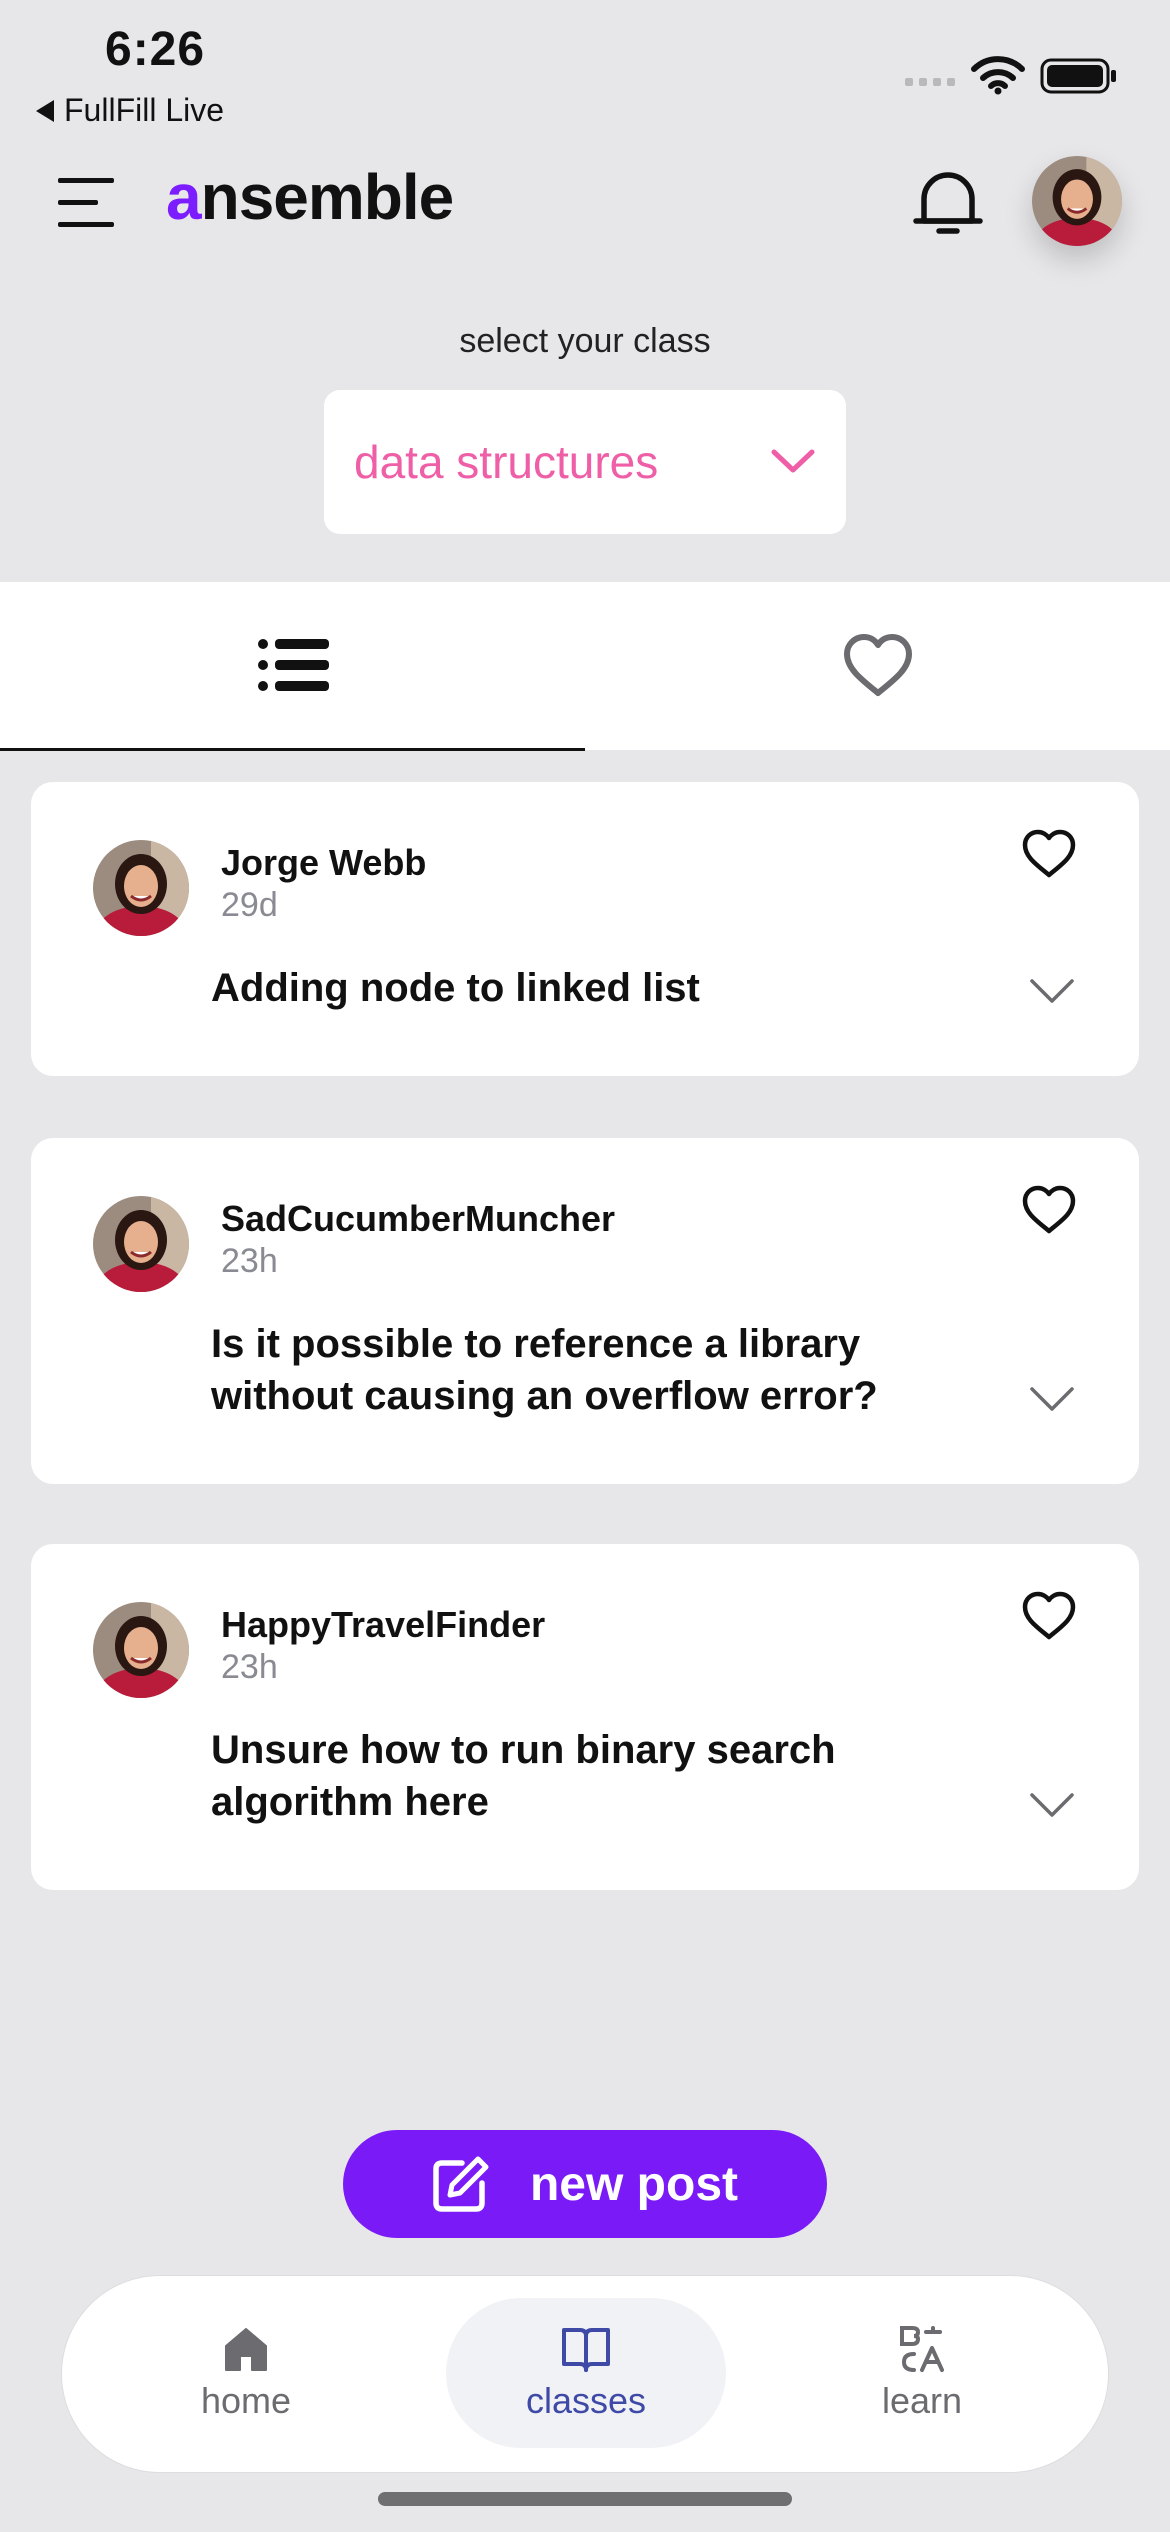 The width and height of the screenshot is (1170, 2532). Describe the element at coordinates (184, 197) in the screenshot. I see `logo-accent-letter: a` at that location.